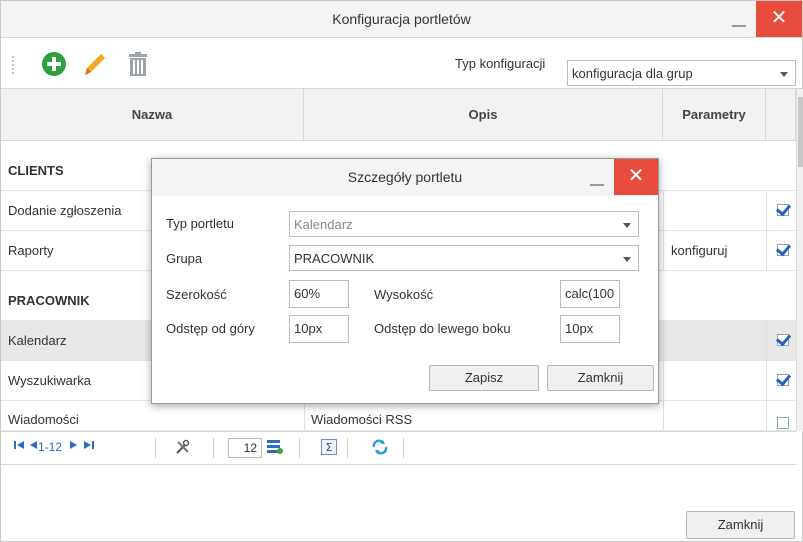 The height and width of the screenshot is (542, 803). I want to click on delete-icon, so click(138, 64).